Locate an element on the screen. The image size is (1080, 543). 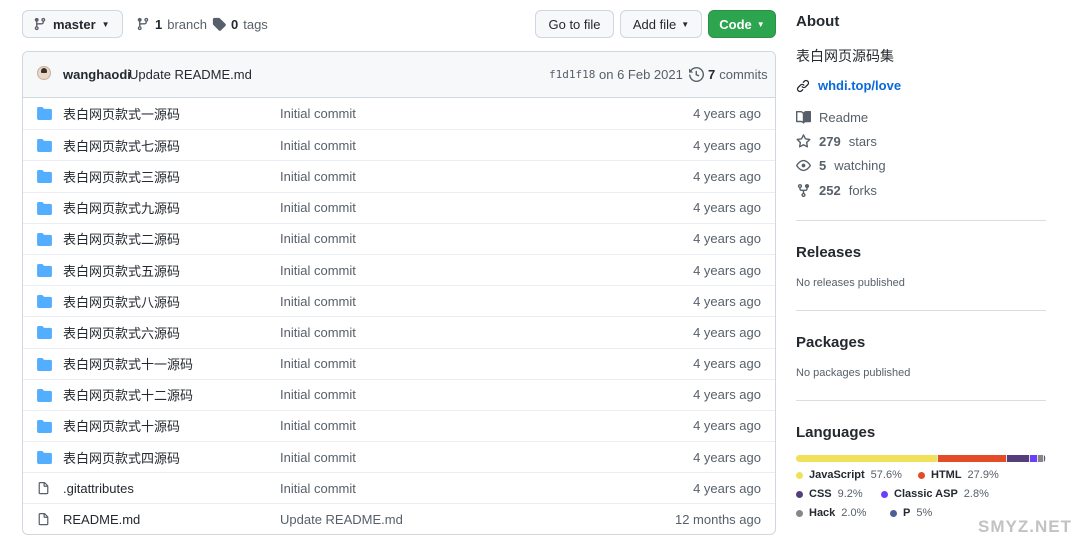
file-name-link: README.md is located at coordinates (101, 519).